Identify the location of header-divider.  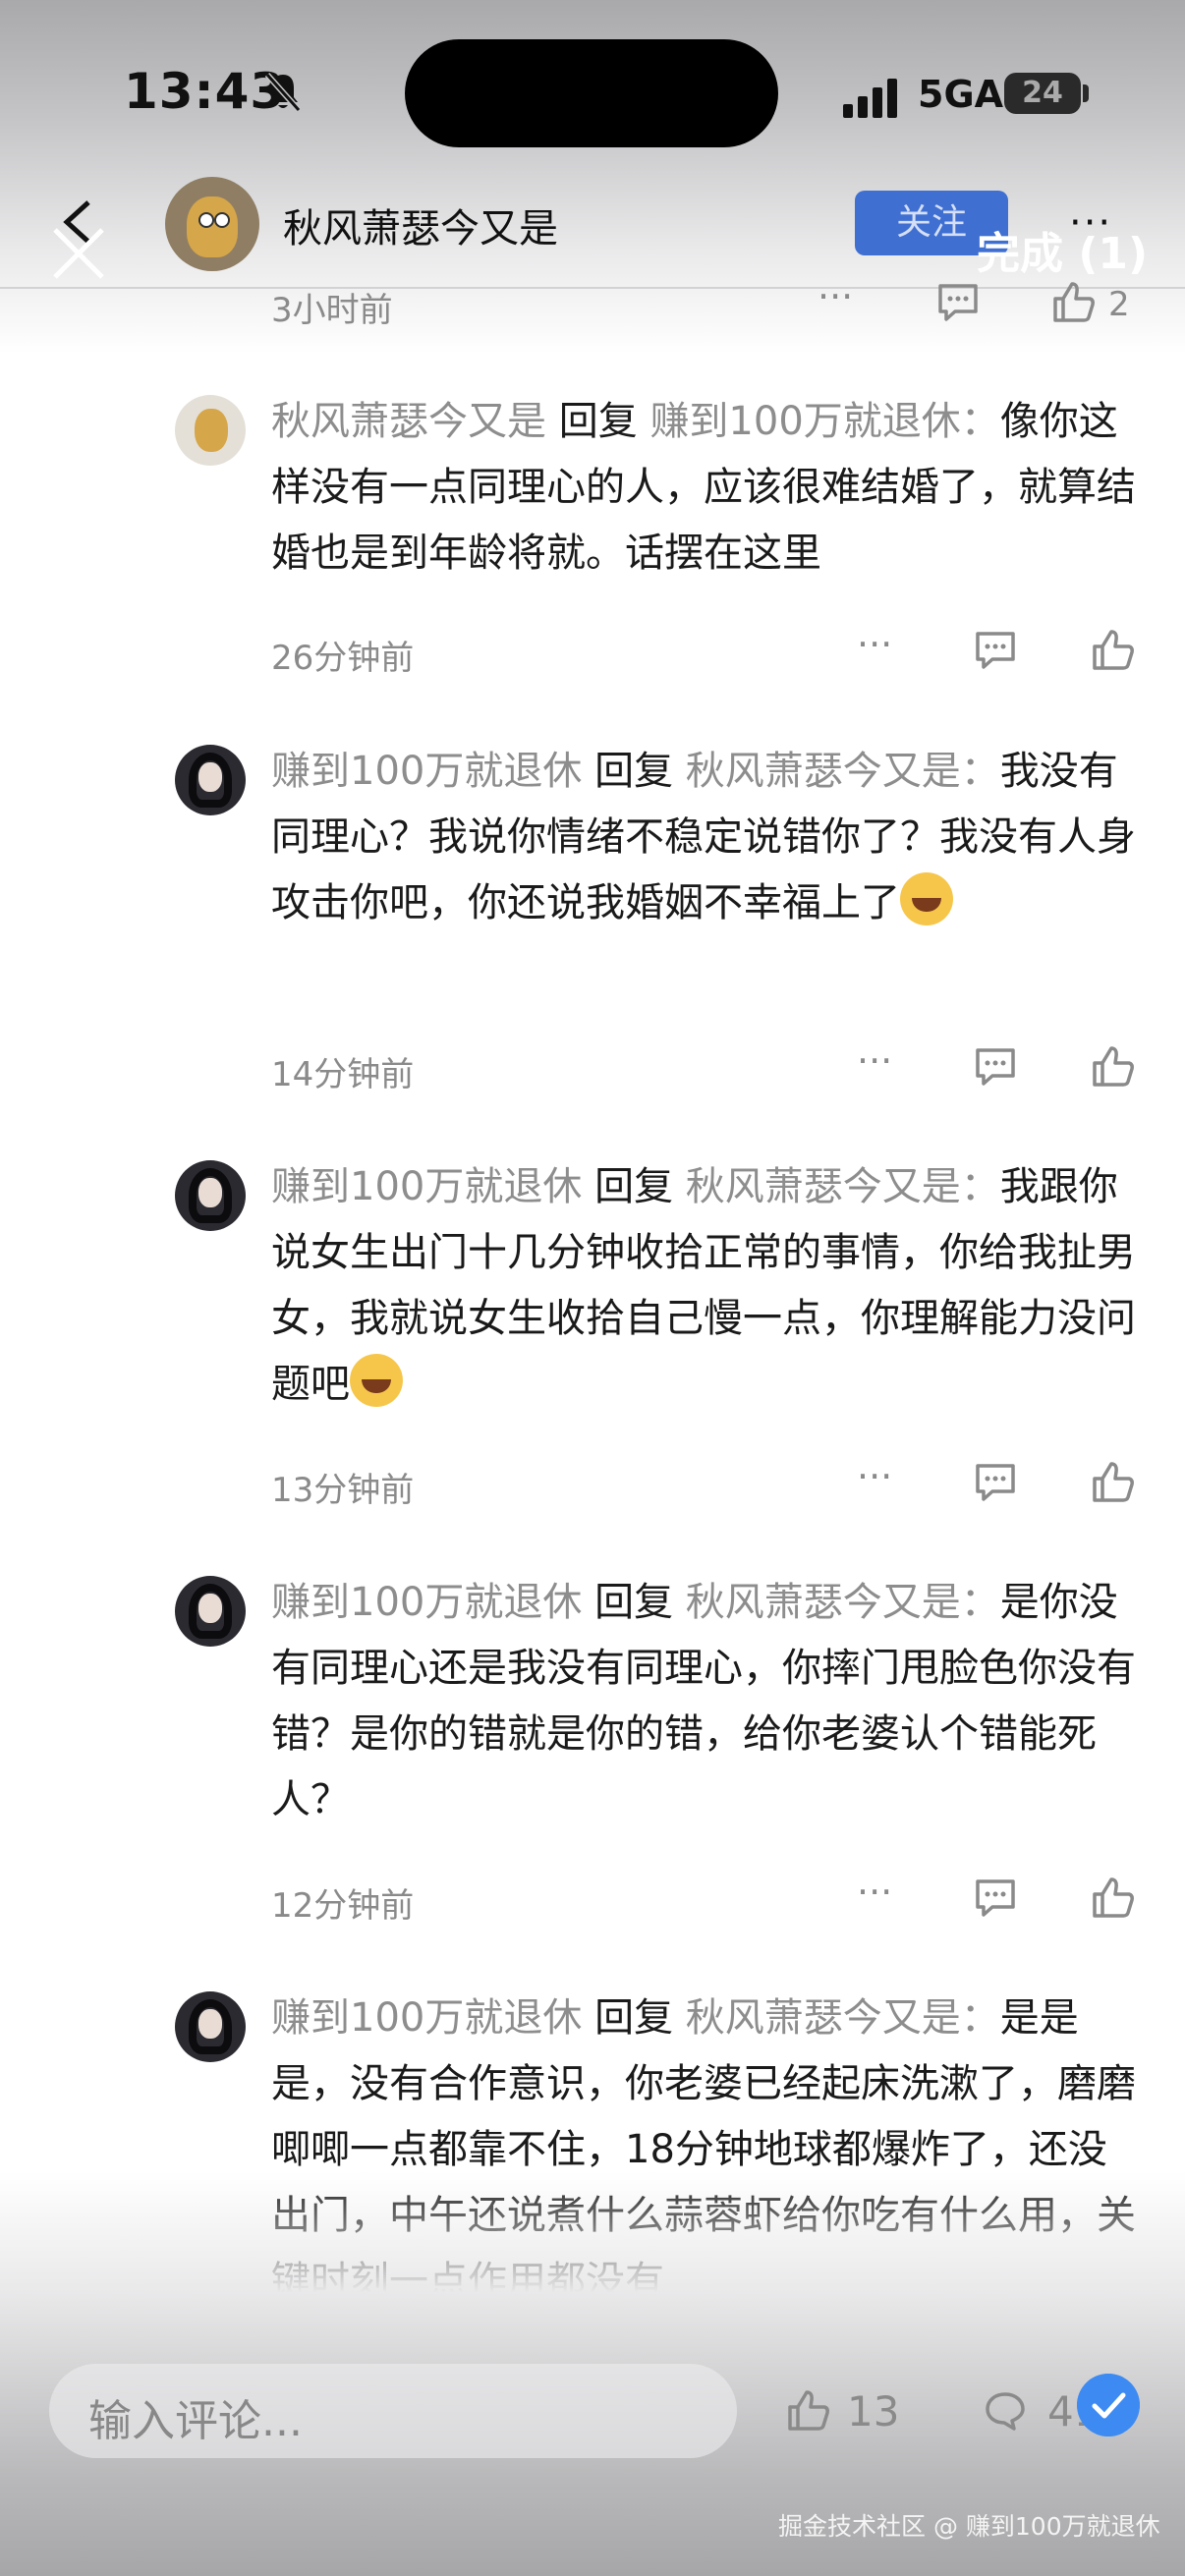
(592, 288).